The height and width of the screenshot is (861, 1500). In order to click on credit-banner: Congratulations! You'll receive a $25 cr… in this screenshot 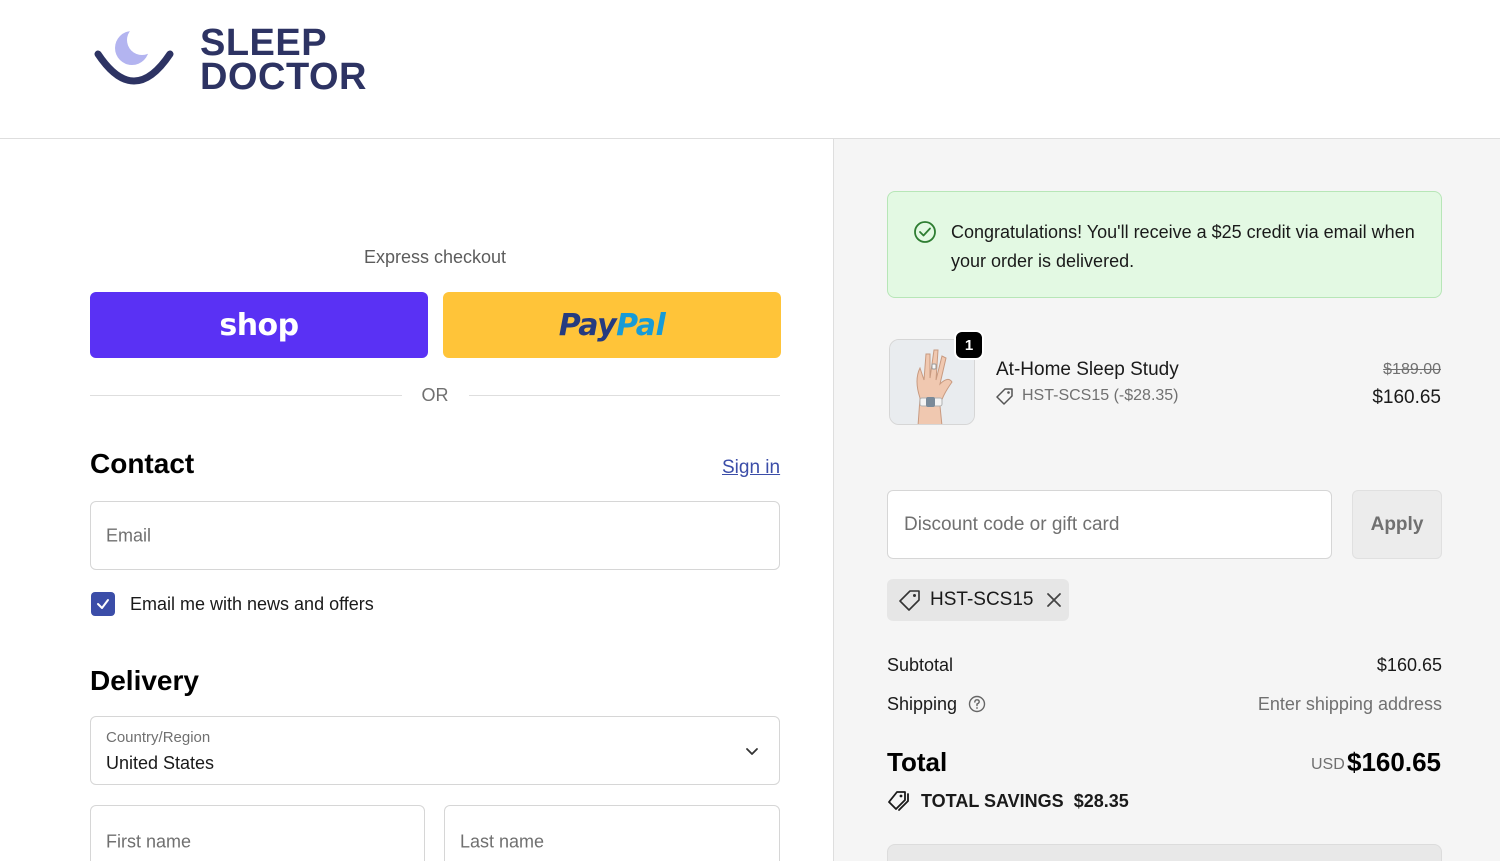, I will do `click(1164, 244)`.